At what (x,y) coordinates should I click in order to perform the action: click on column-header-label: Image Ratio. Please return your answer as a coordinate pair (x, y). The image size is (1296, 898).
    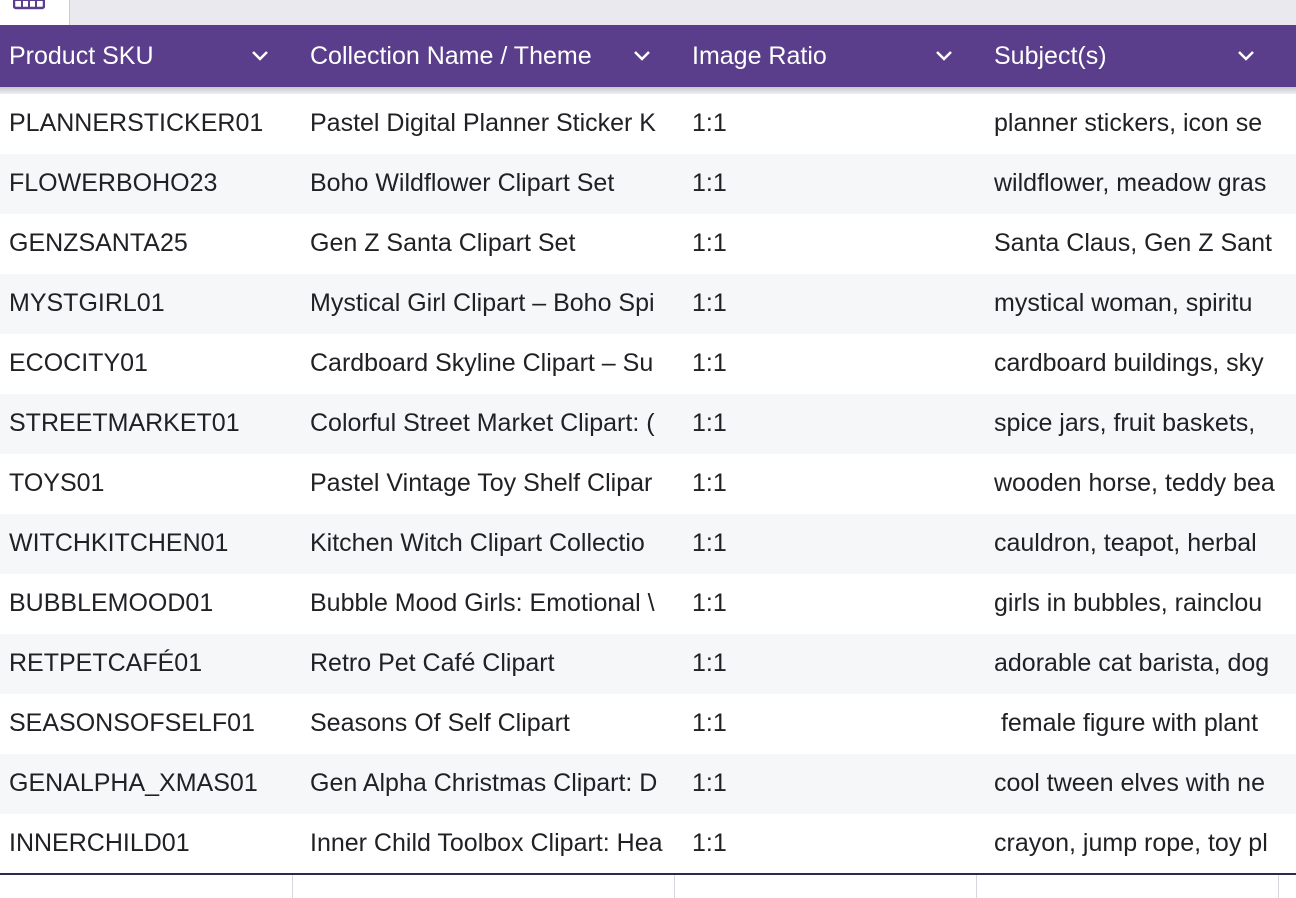
    Looking at the image, I should click on (759, 55).